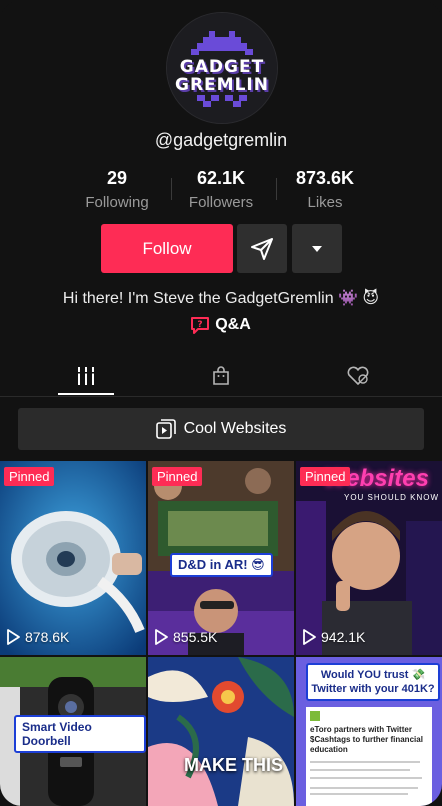  I want to click on video-thumbnail: Smart Video Doorbell, so click(73, 731).